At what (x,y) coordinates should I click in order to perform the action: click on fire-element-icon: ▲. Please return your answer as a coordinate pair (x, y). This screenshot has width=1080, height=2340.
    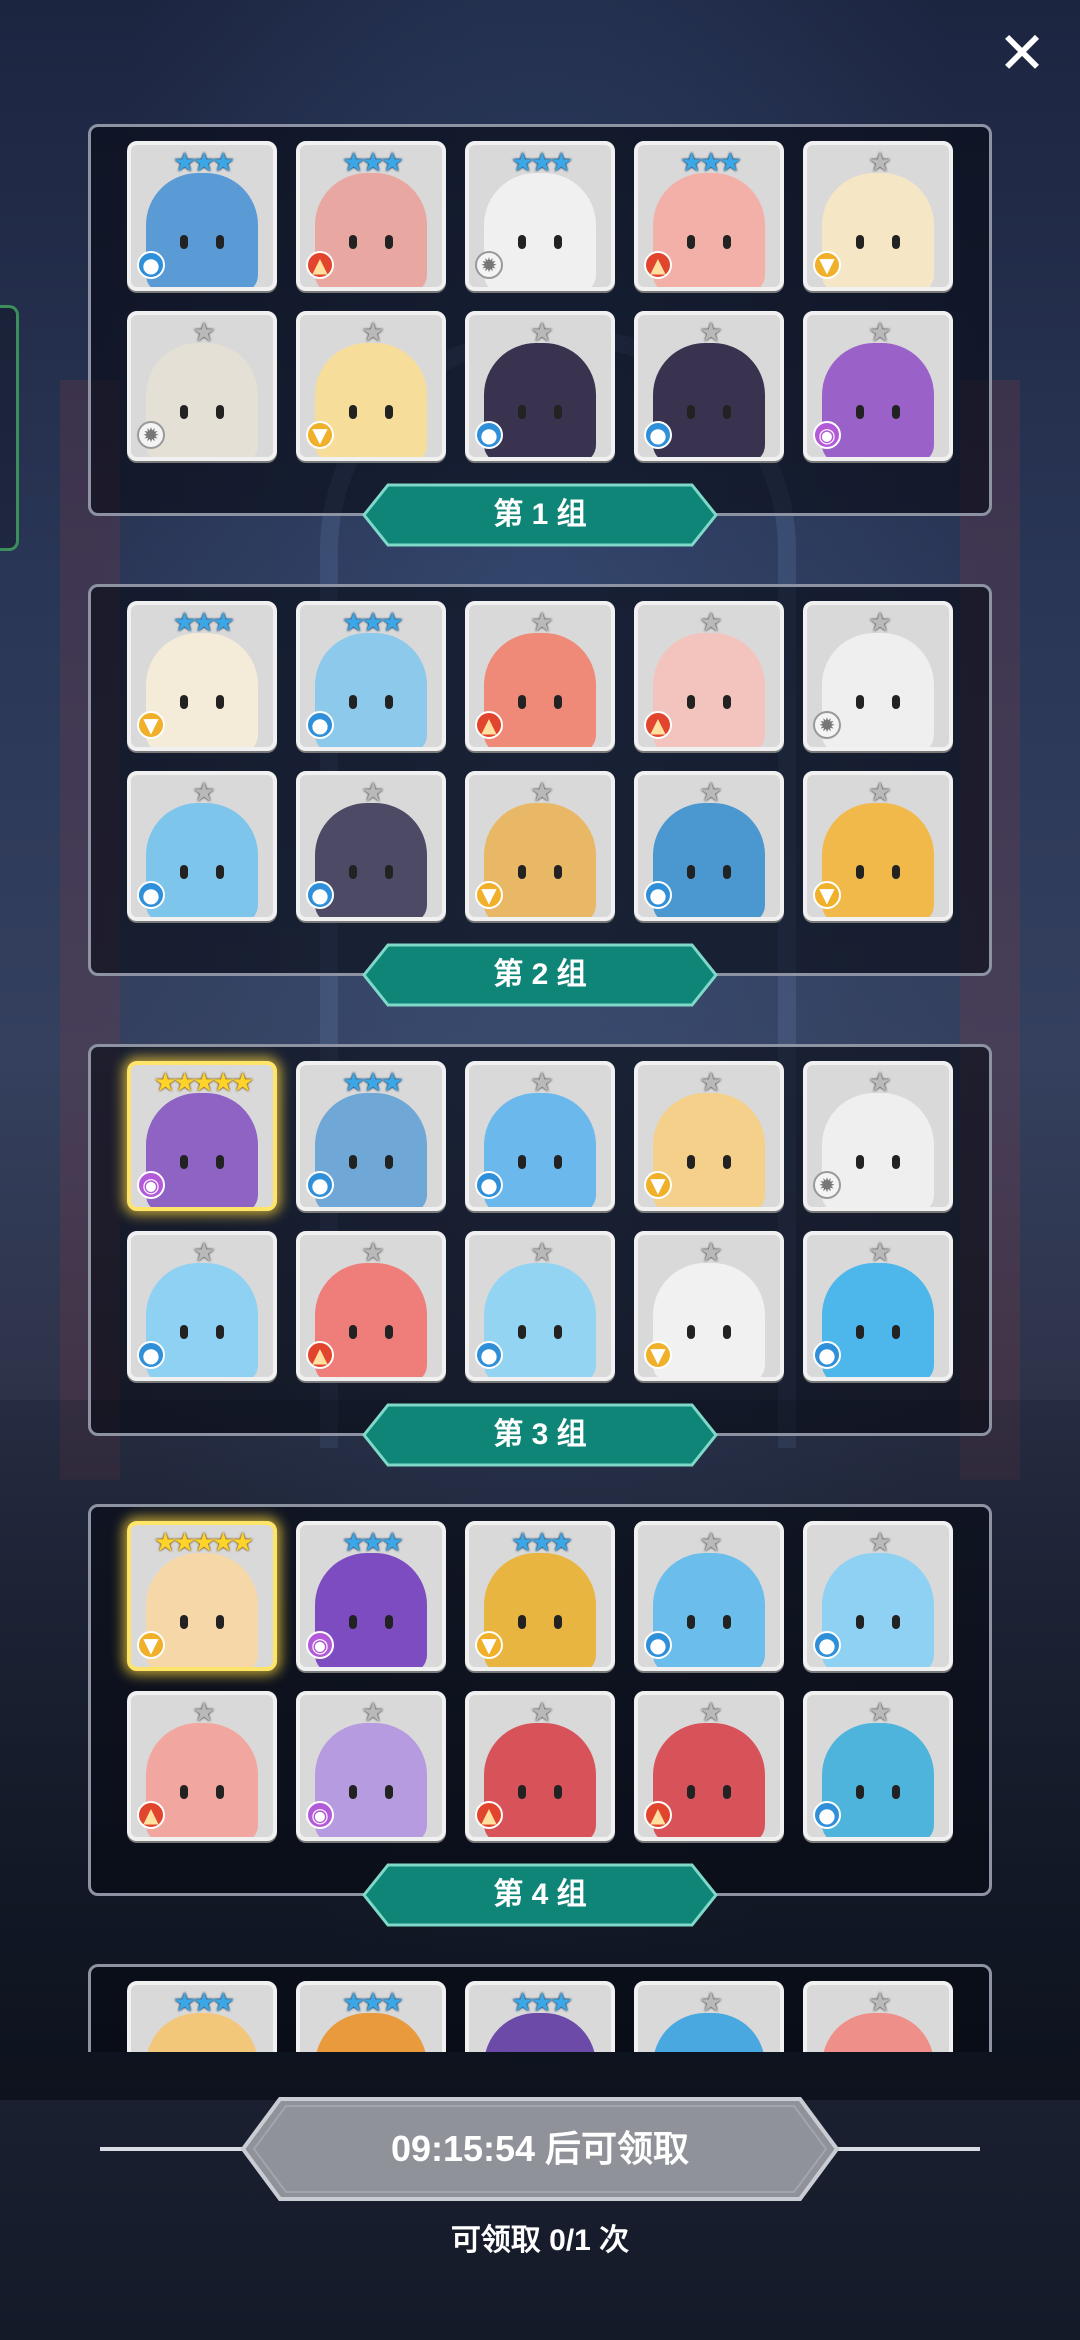
    Looking at the image, I should click on (320, 1355).